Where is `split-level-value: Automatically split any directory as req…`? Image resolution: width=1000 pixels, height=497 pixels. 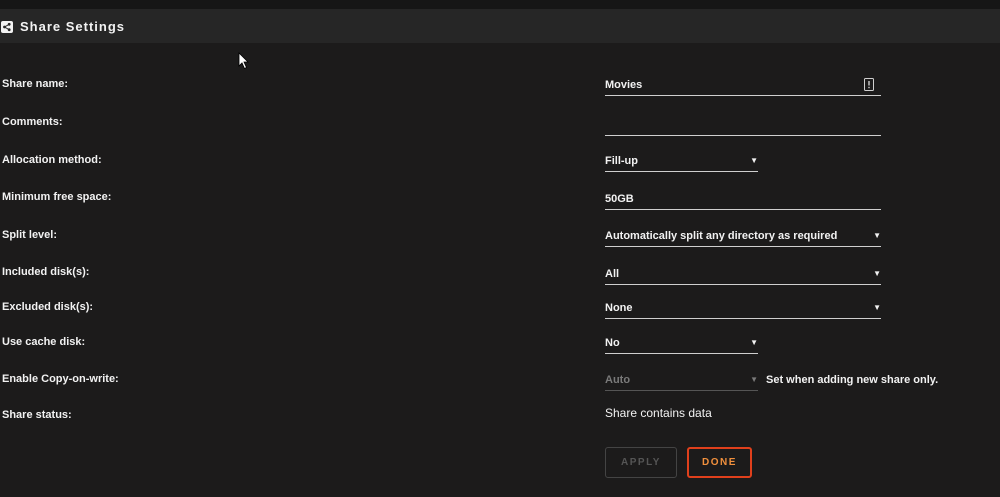
split-level-value: Automatically split any directory as req… is located at coordinates (721, 236).